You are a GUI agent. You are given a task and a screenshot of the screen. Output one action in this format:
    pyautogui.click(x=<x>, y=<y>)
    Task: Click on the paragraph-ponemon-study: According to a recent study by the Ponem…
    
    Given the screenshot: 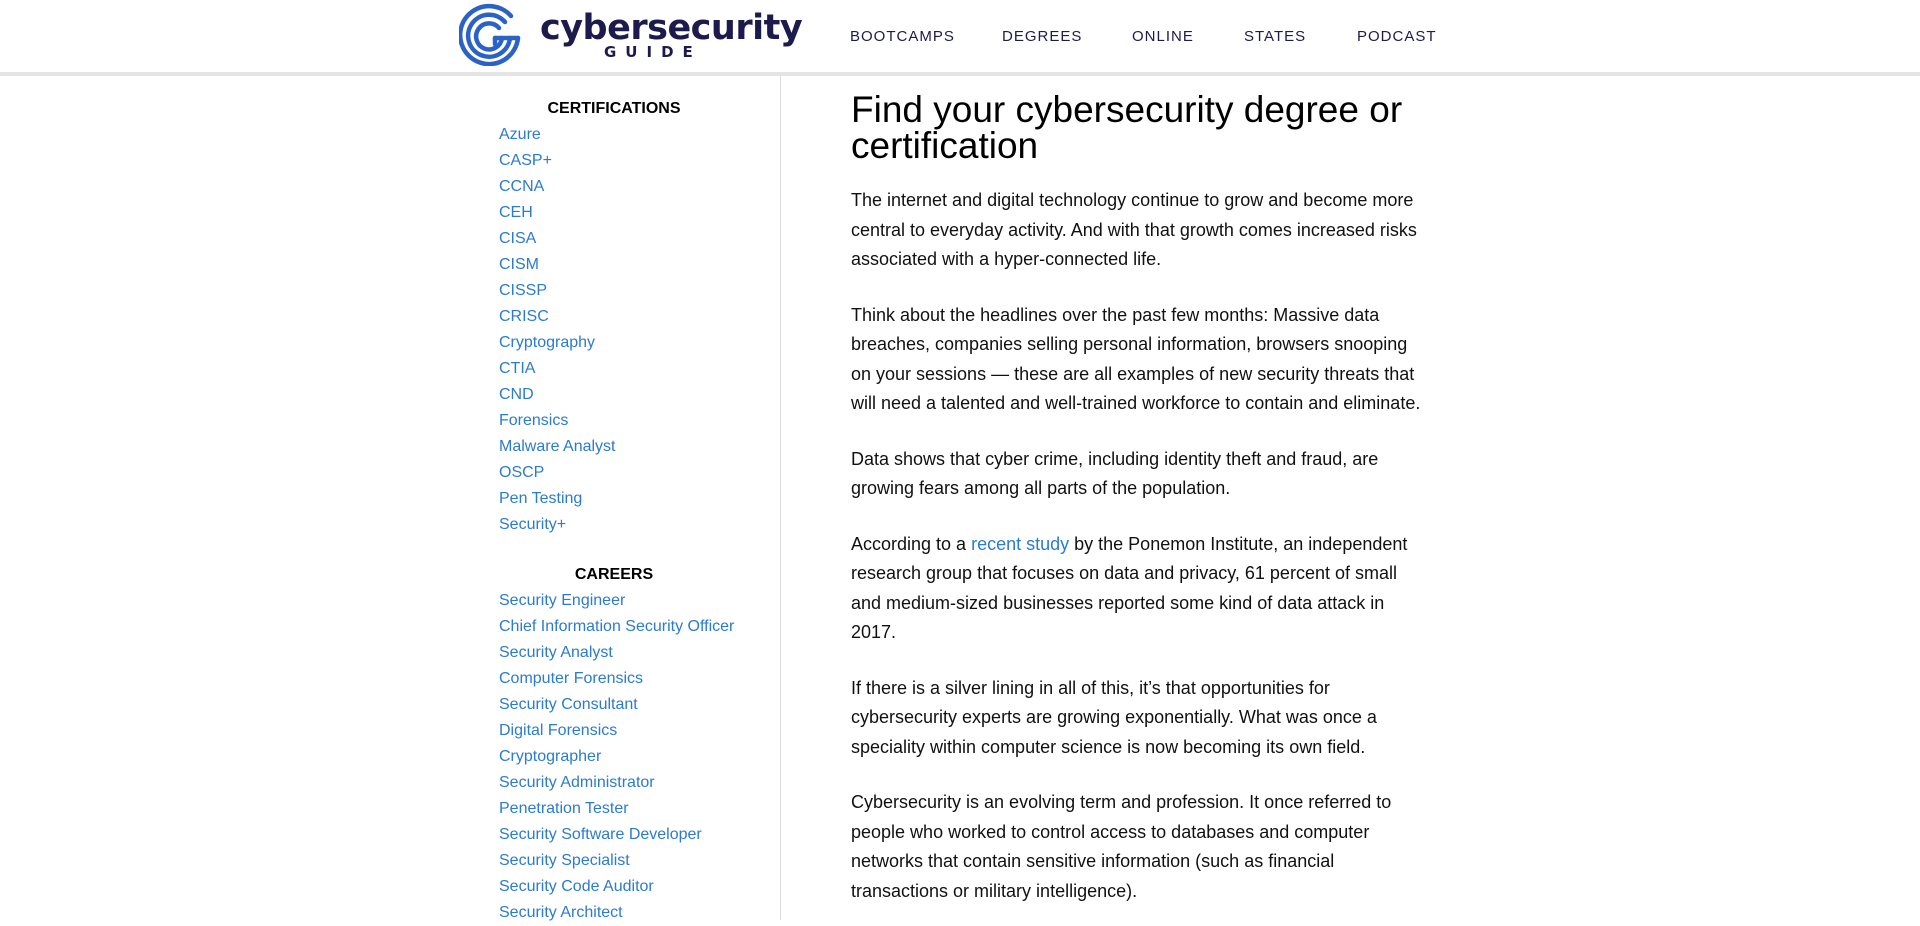 What is the action you would take?
    pyautogui.click(x=1141, y=589)
    